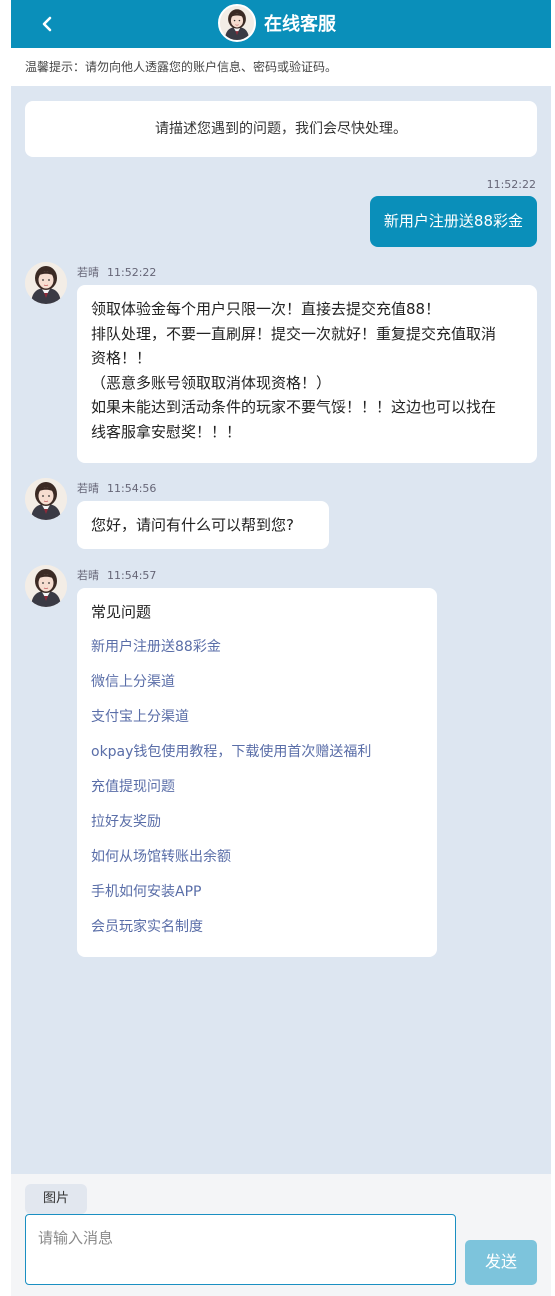 This screenshot has width=555, height=1296. What do you see at coordinates (257, 757) in the screenshot?
I see `faq-link: okpay钱包使用教程，下载使用首次赠送福利` at bounding box center [257, 757].